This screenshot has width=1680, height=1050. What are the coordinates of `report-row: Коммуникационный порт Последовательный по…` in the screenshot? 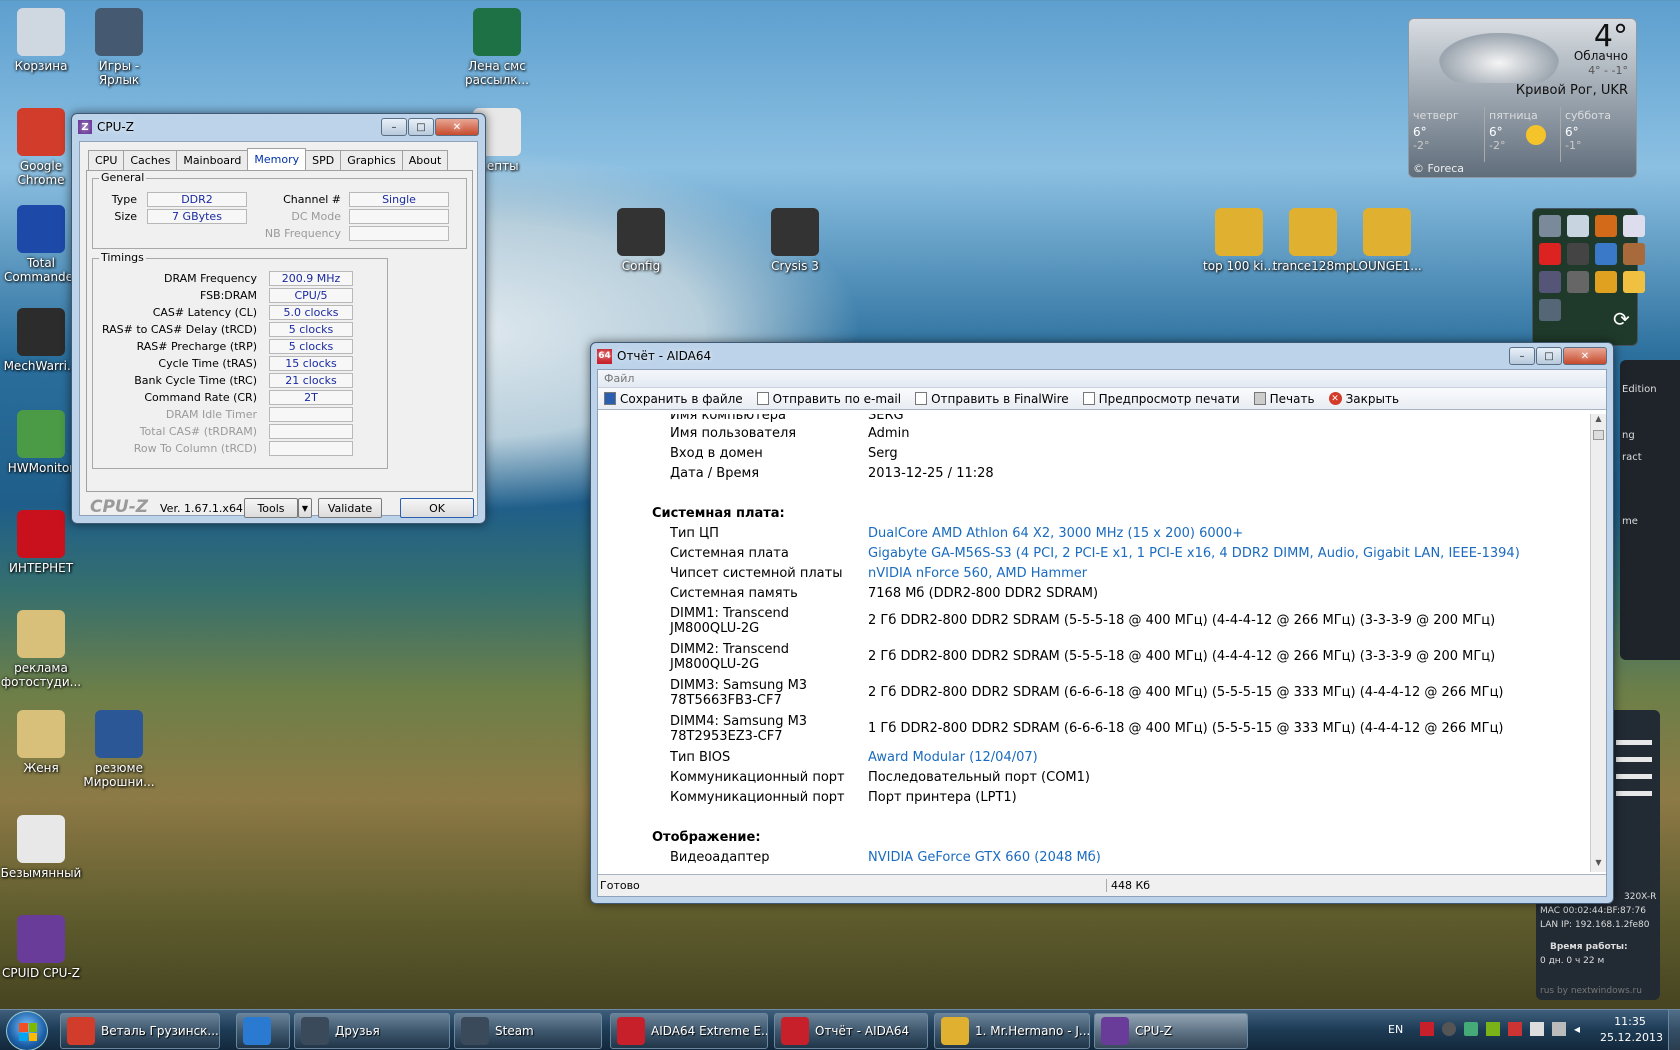 It's located at (1094, 780).